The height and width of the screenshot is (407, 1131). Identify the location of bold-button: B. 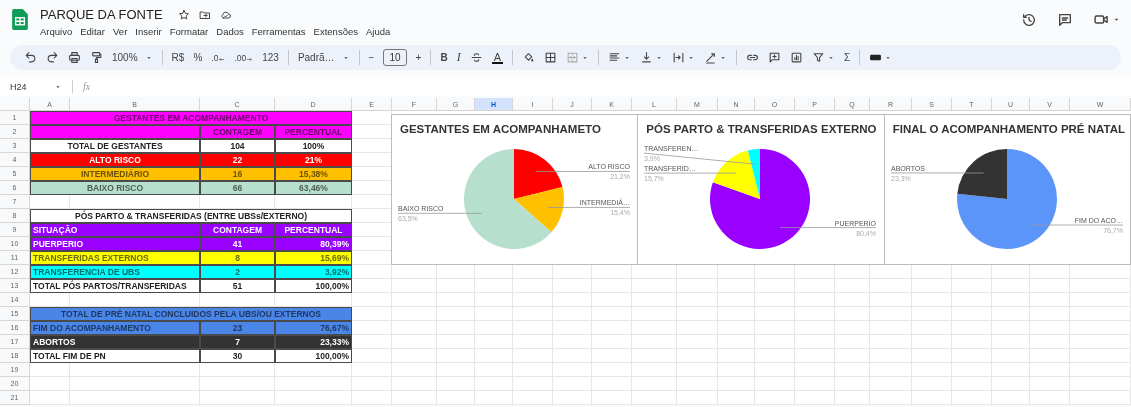
(444, 57).